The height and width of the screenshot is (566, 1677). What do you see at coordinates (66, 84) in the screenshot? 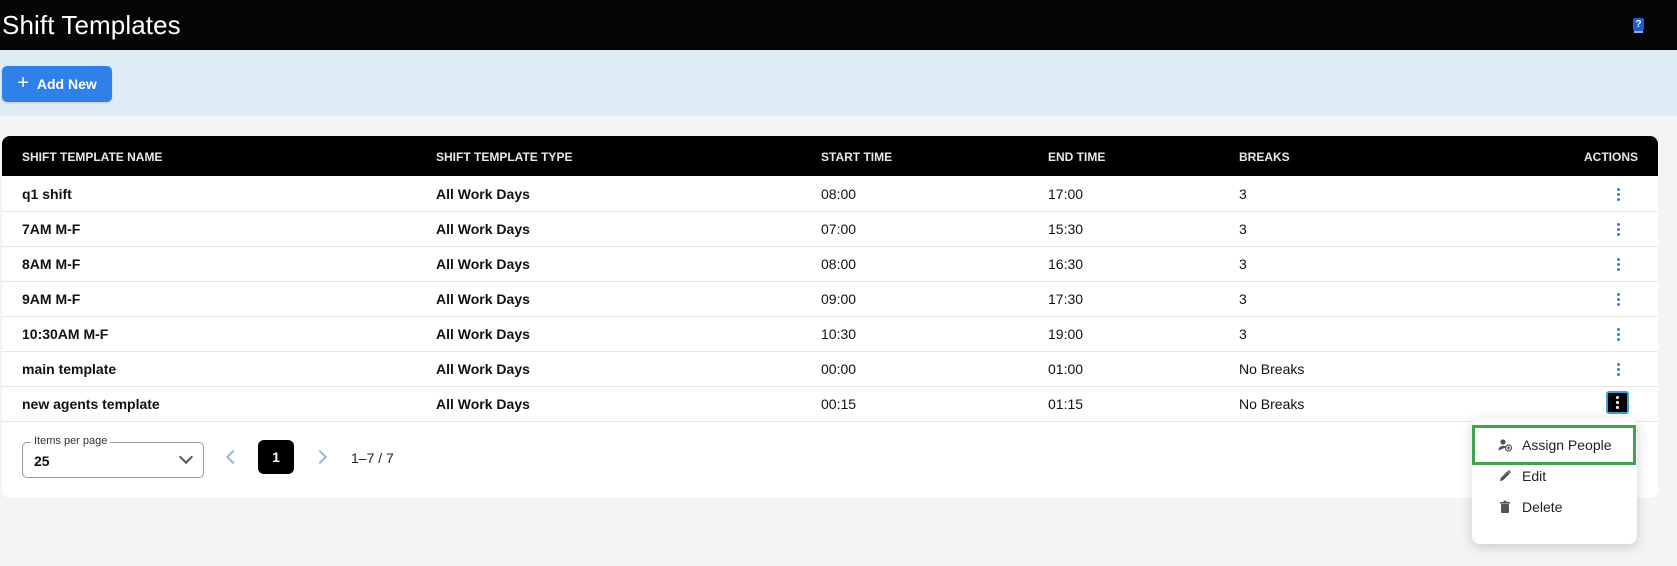
I see `add-new-label: Add New` at bounding box center [66, 84].